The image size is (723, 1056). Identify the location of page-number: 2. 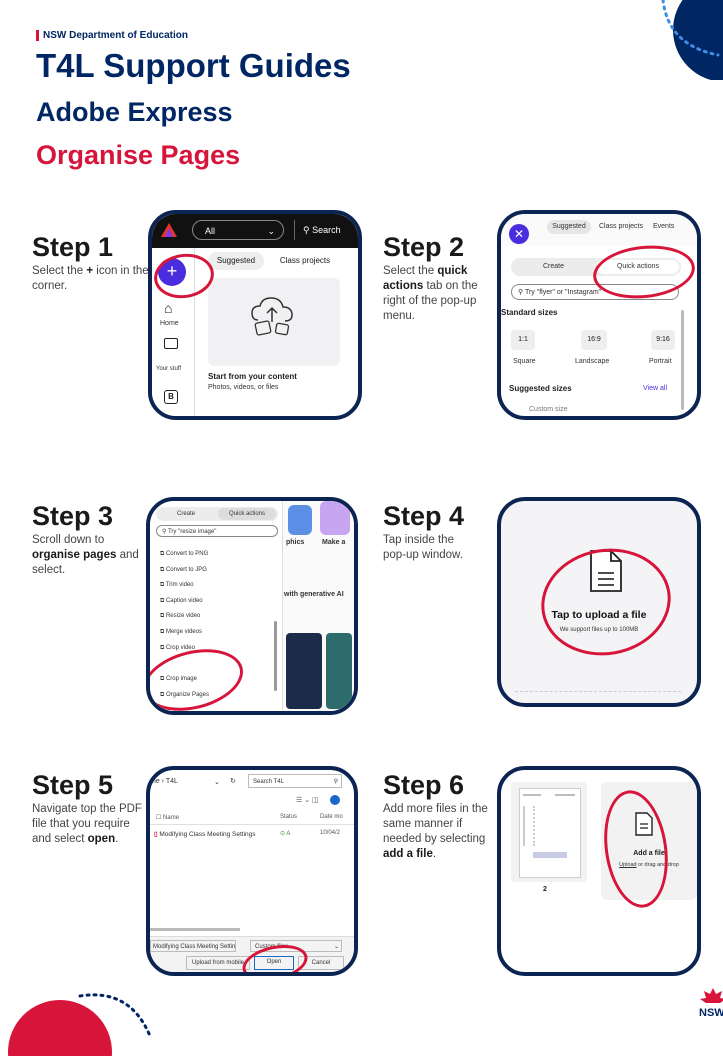
(545, 889).